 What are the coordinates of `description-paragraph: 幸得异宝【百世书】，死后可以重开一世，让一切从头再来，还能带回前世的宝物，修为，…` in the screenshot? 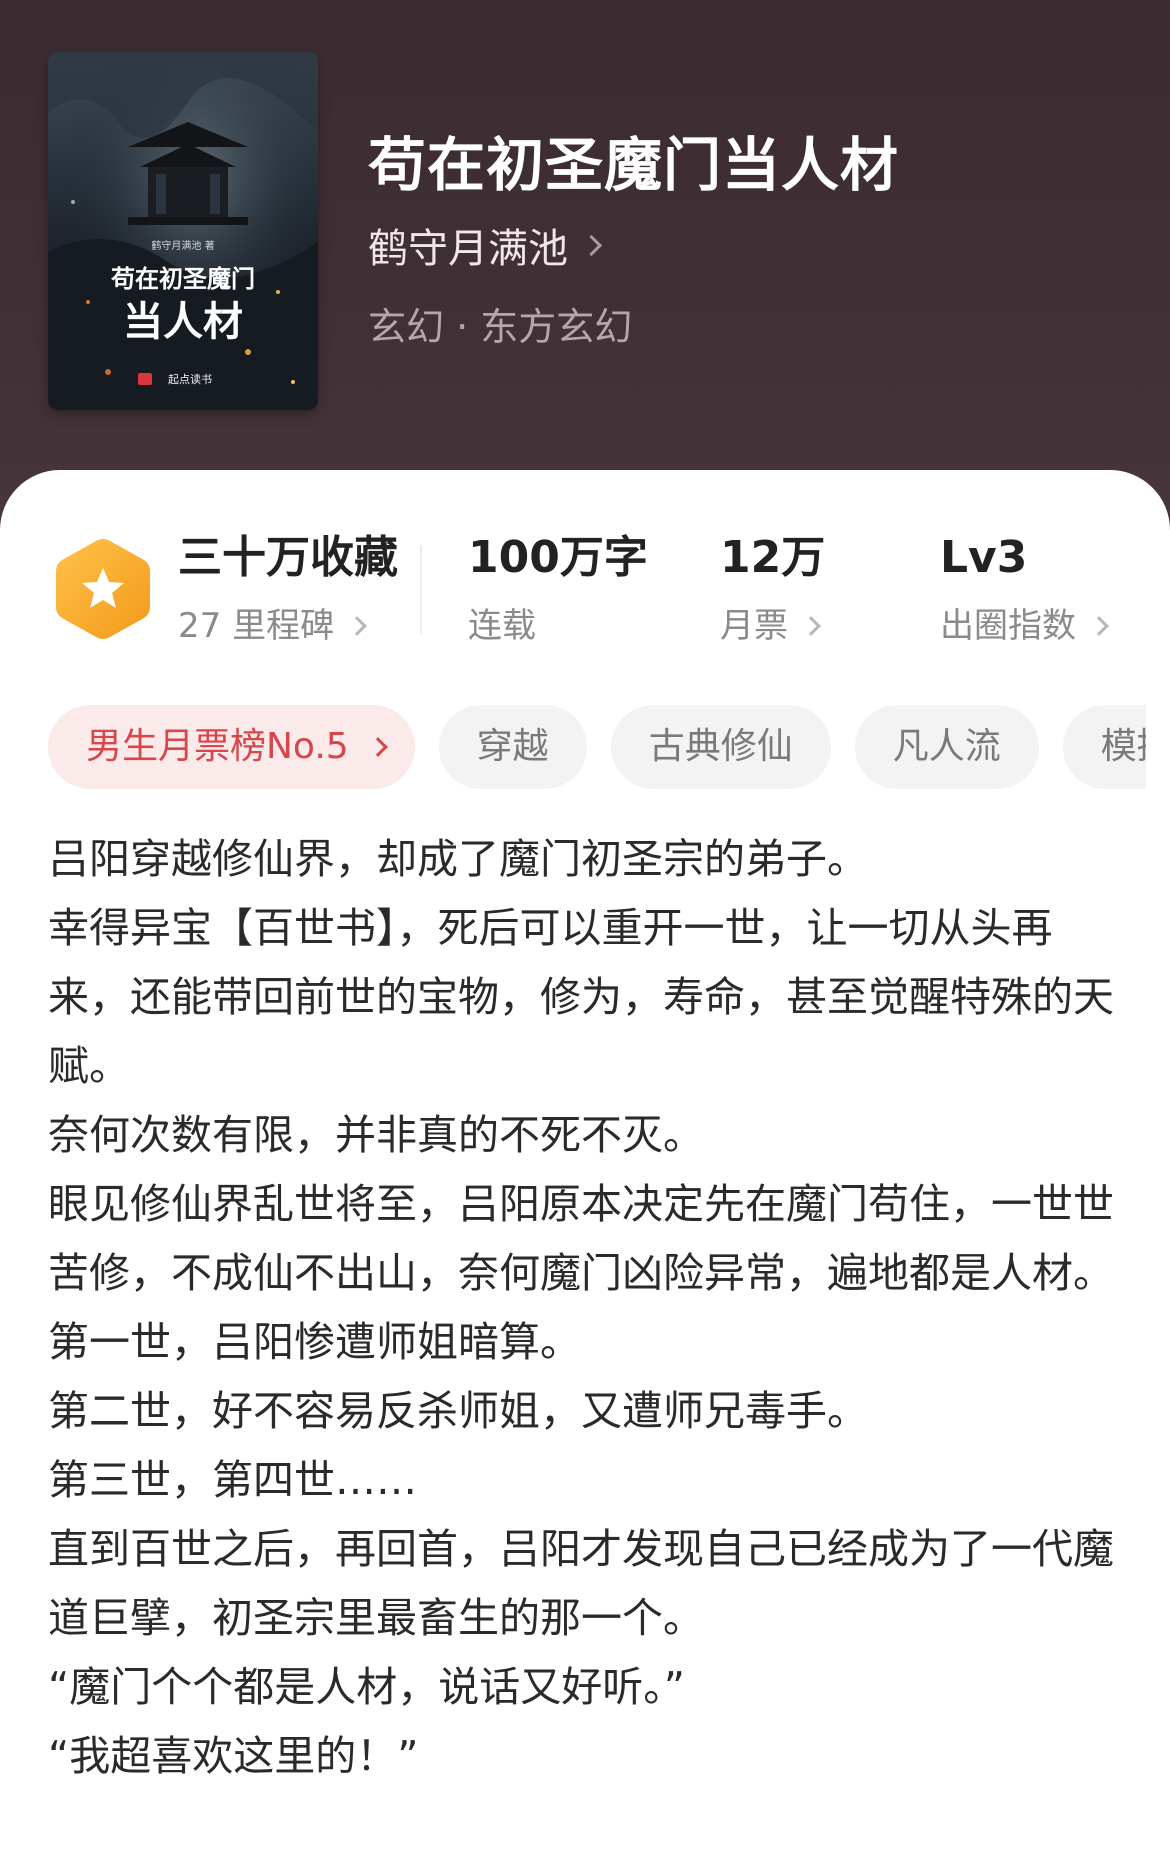 It's located at (581, 997).